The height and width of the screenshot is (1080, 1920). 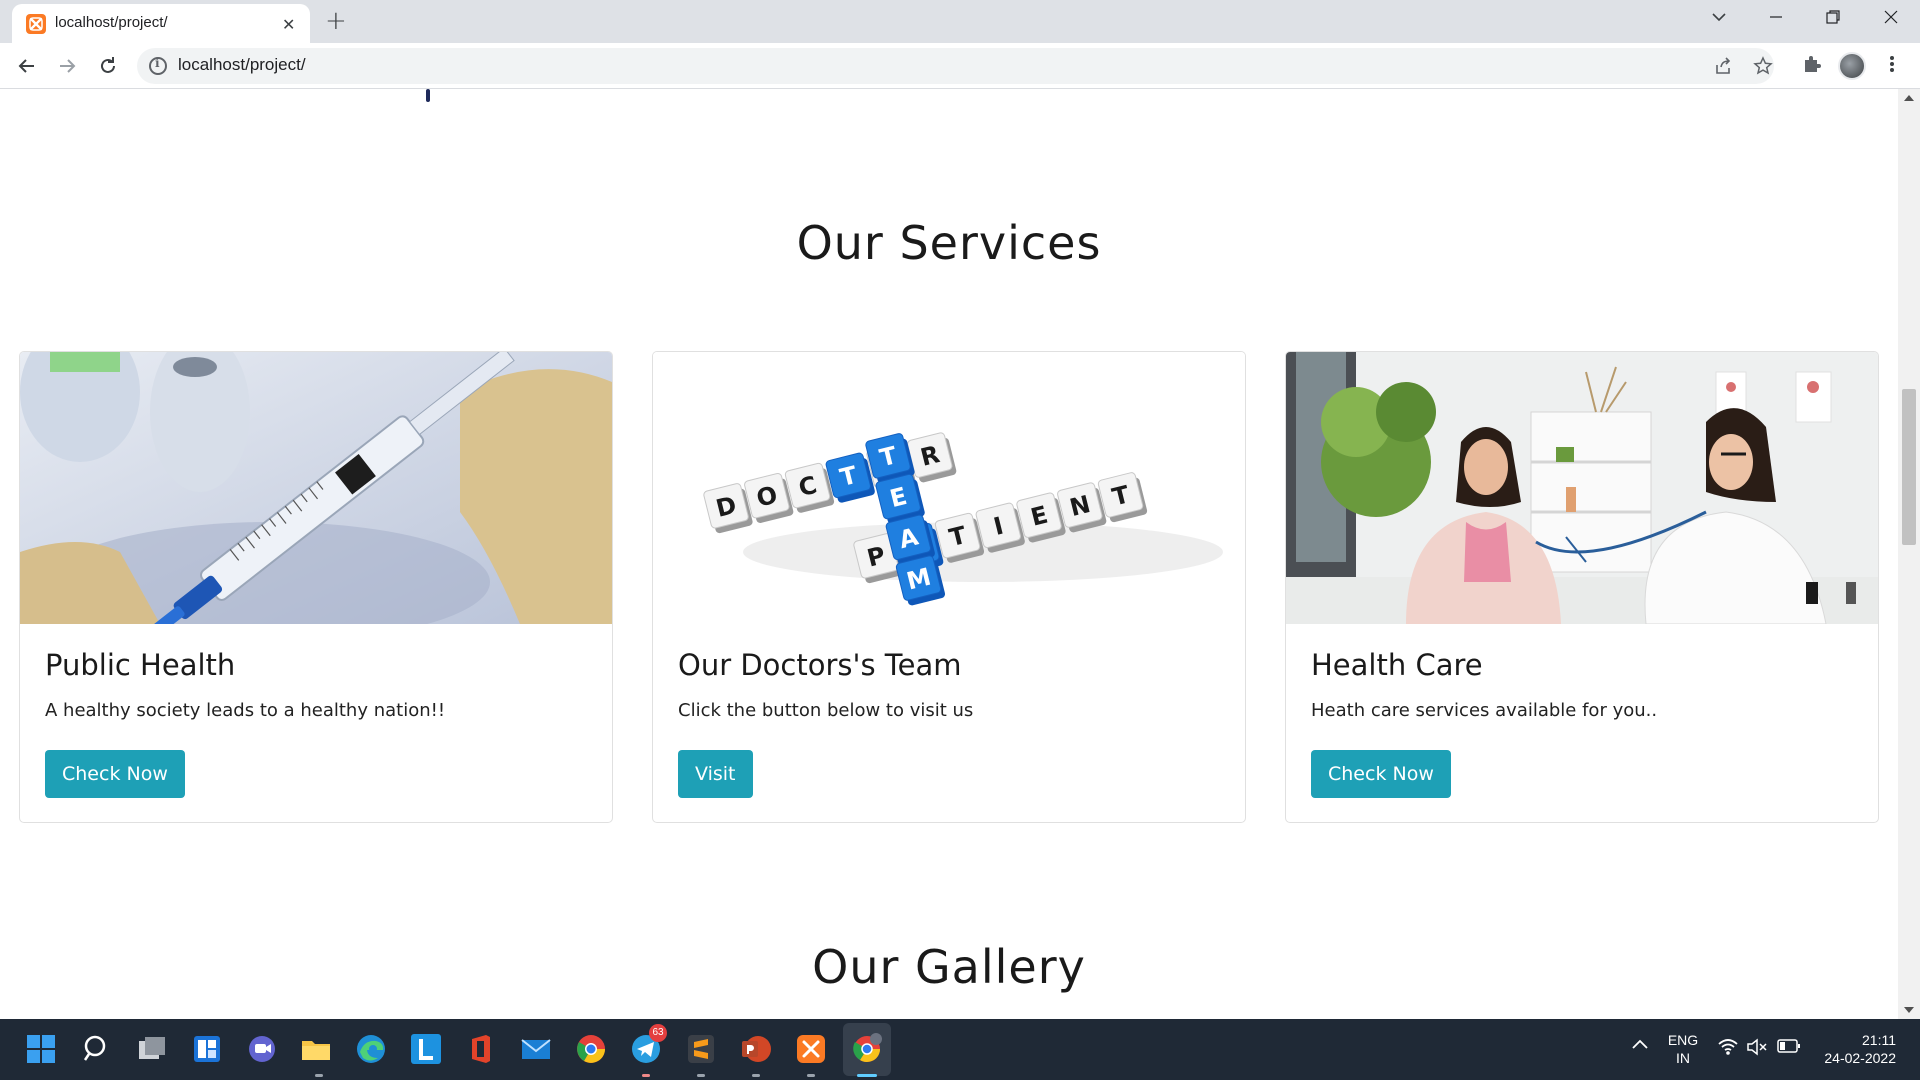 I want to click on volume-muted-icon, so click(x=1763, y=1054).